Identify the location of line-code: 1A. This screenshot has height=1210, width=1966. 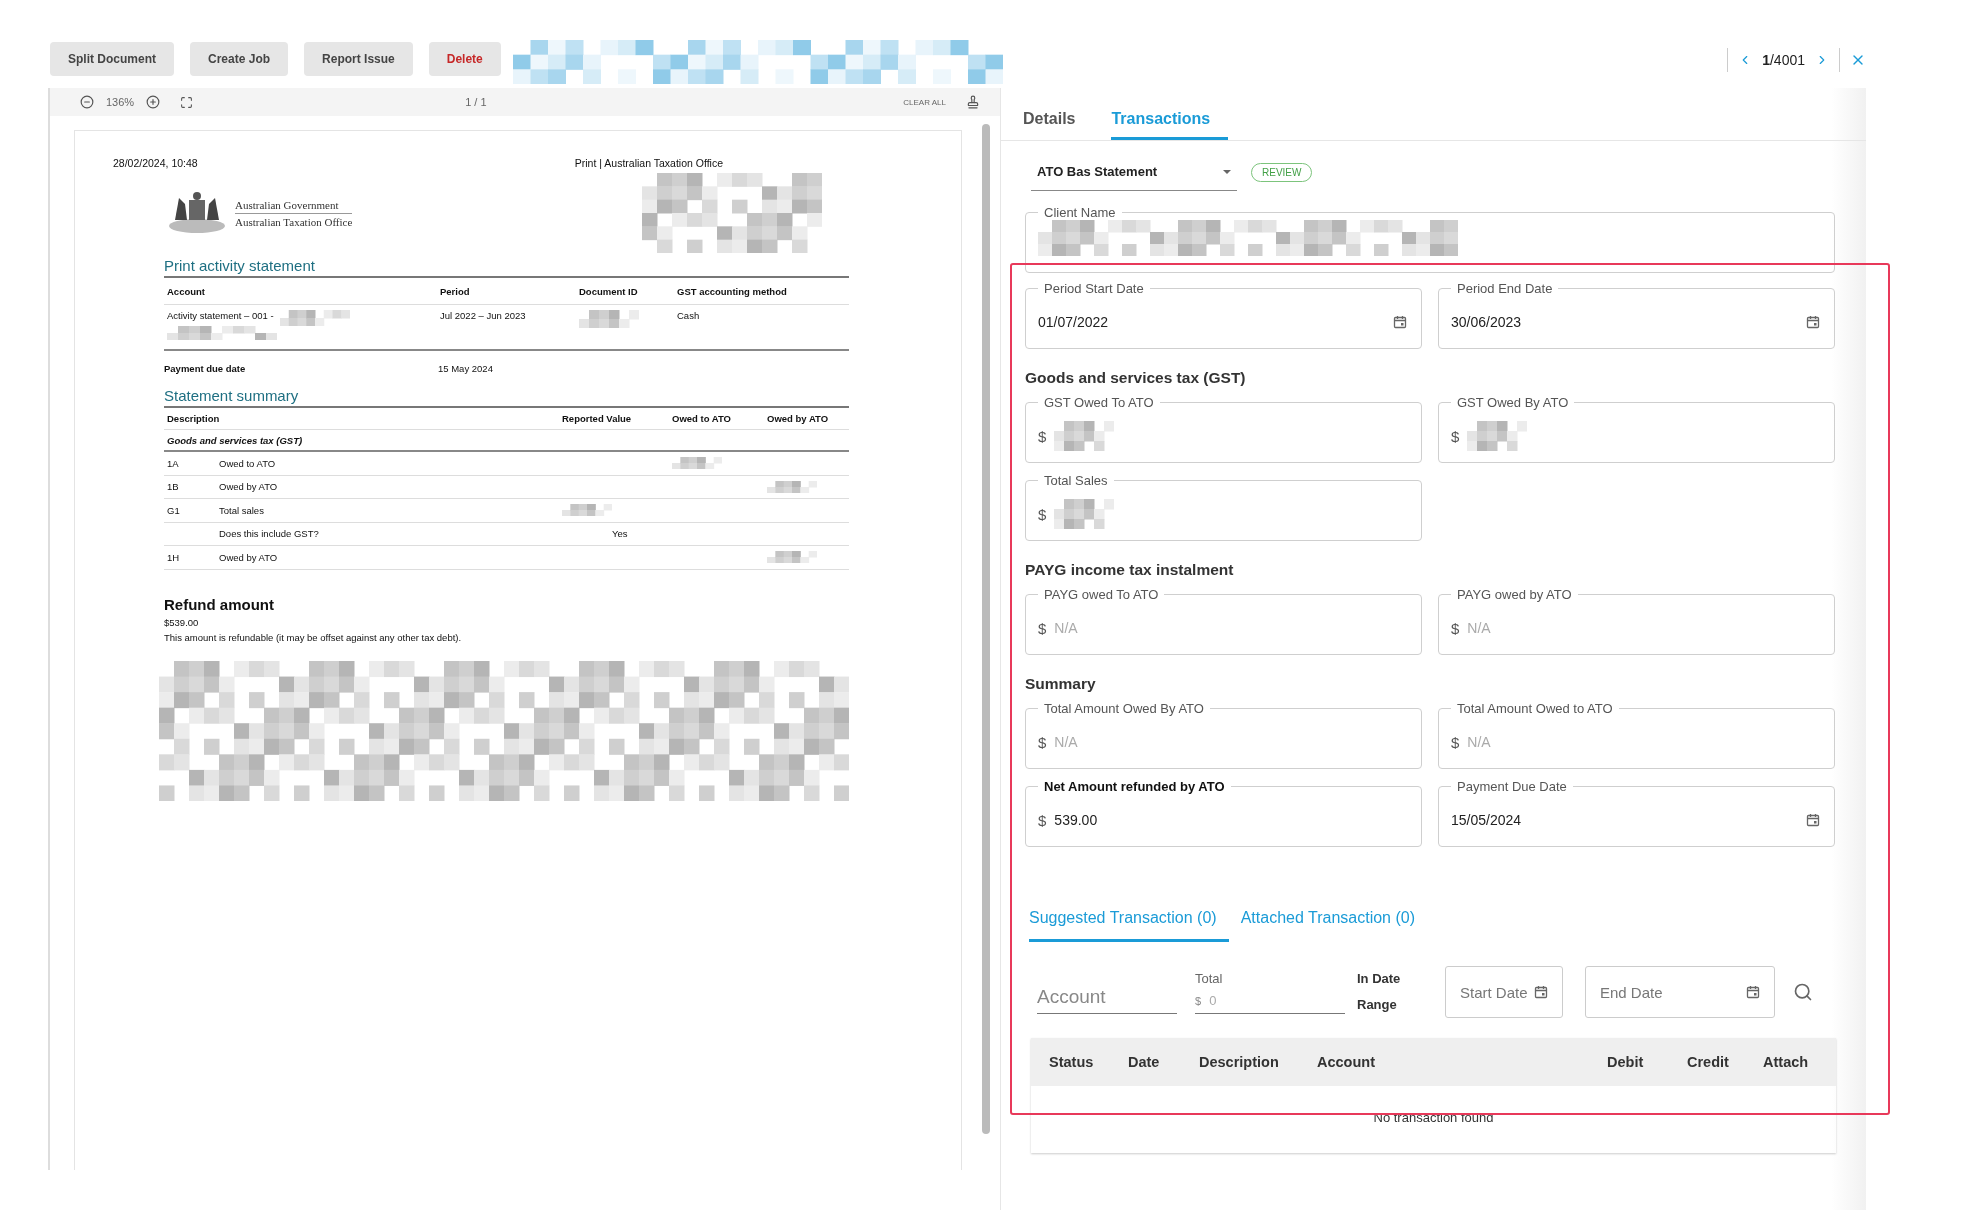
(173, 463).